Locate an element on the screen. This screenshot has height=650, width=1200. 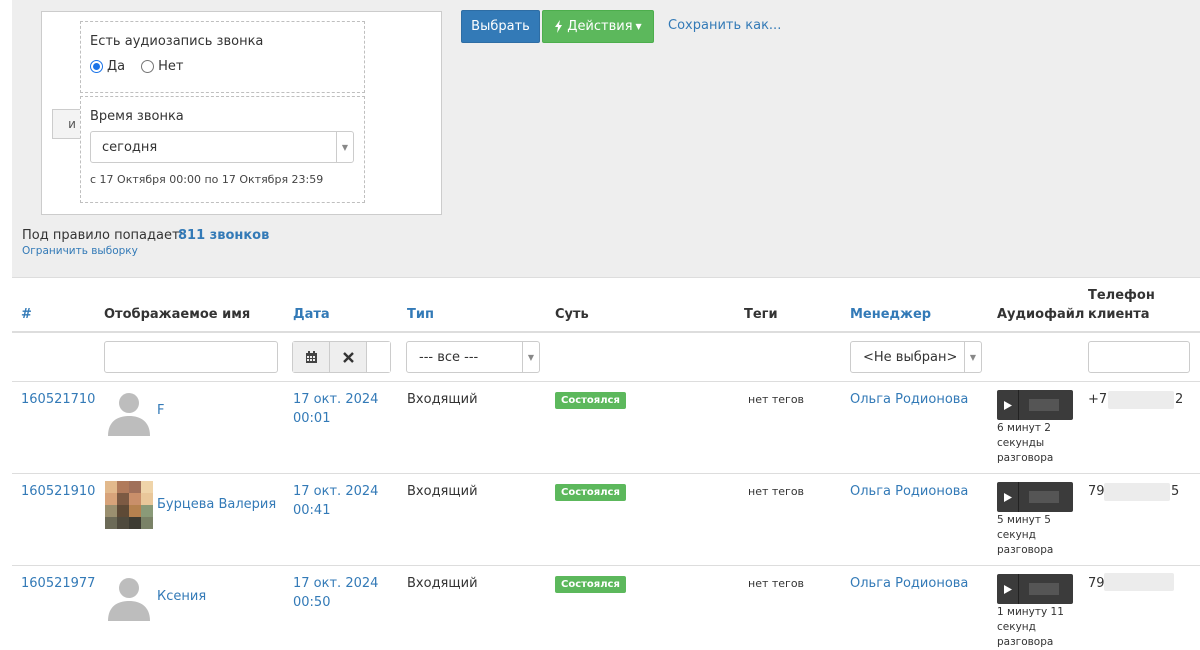
close-icon is located at coordinates (348, 357).